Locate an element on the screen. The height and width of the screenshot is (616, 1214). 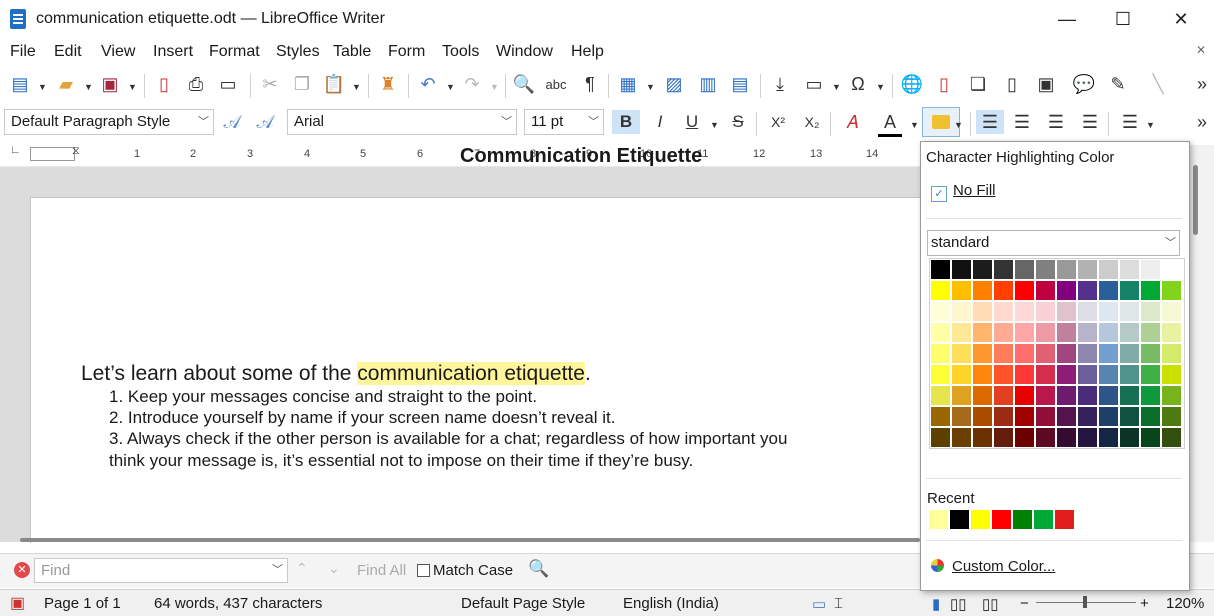
justify-icon: ☰ is located at coordinates (1090, 122).